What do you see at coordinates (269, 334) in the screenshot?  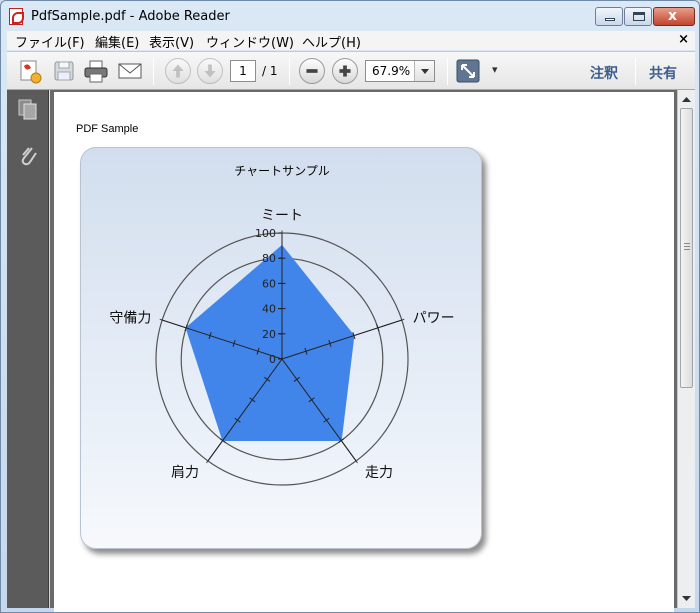 I see `chart-tick-label: 20` at bounding box center [269, 334].